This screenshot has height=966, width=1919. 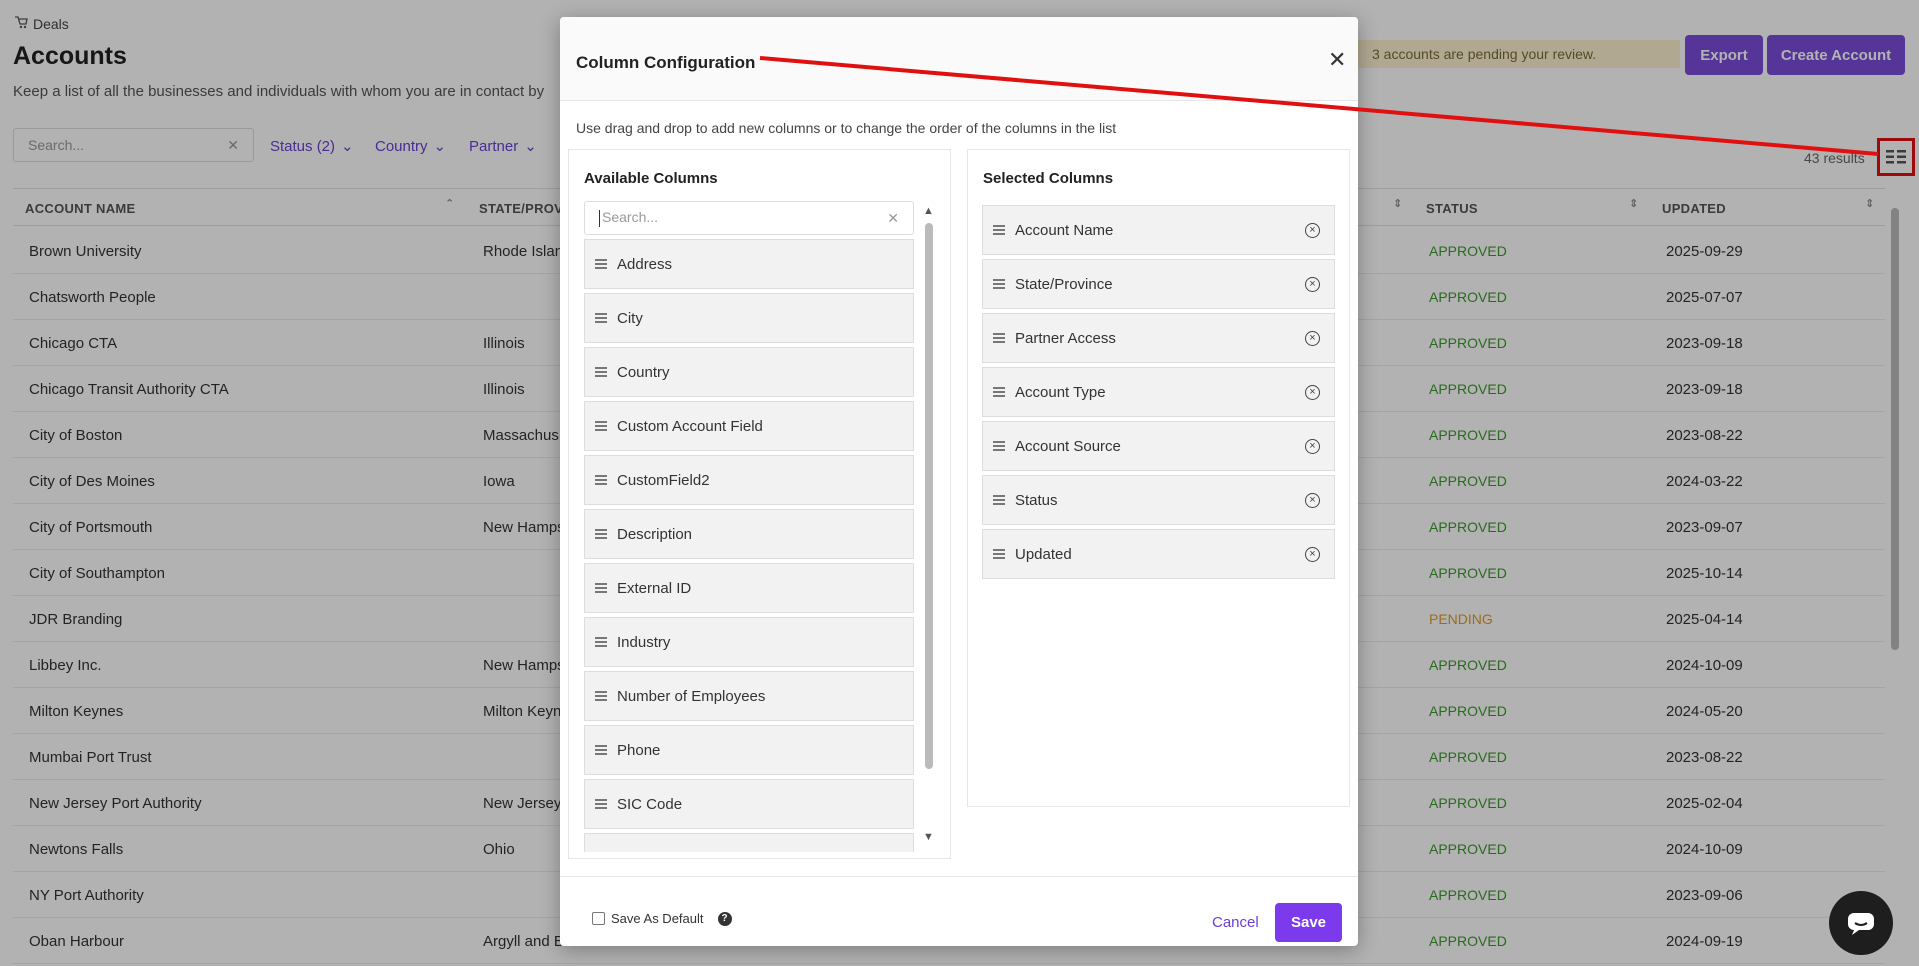 I want to click on available-column-item: Custom Account Field, so click(x=749, y=426).